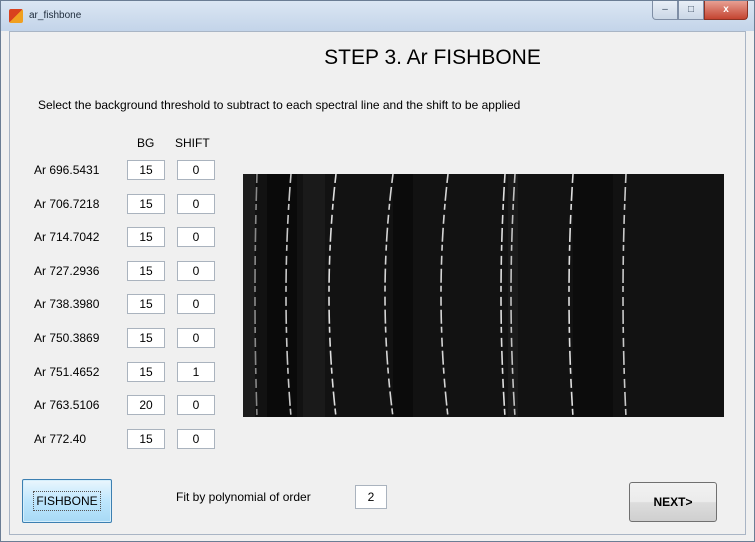  What do you see at coordinates (673, 502) in the screenshot?
I see `next-button: NEXT>` at bounding box center [673, 502].